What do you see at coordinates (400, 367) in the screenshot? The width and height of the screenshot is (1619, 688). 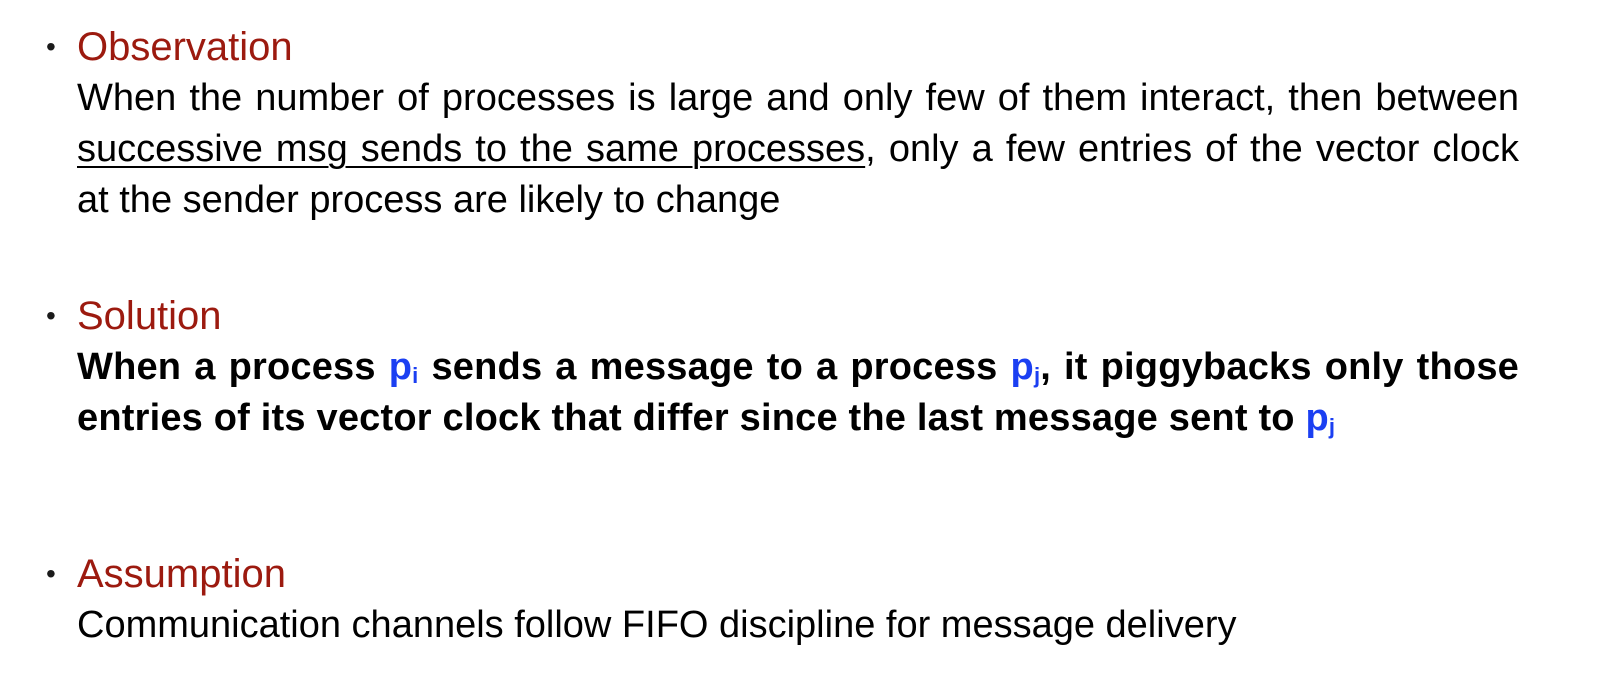 I see `process-pi-letter: p` at bounding box center [400, 367].